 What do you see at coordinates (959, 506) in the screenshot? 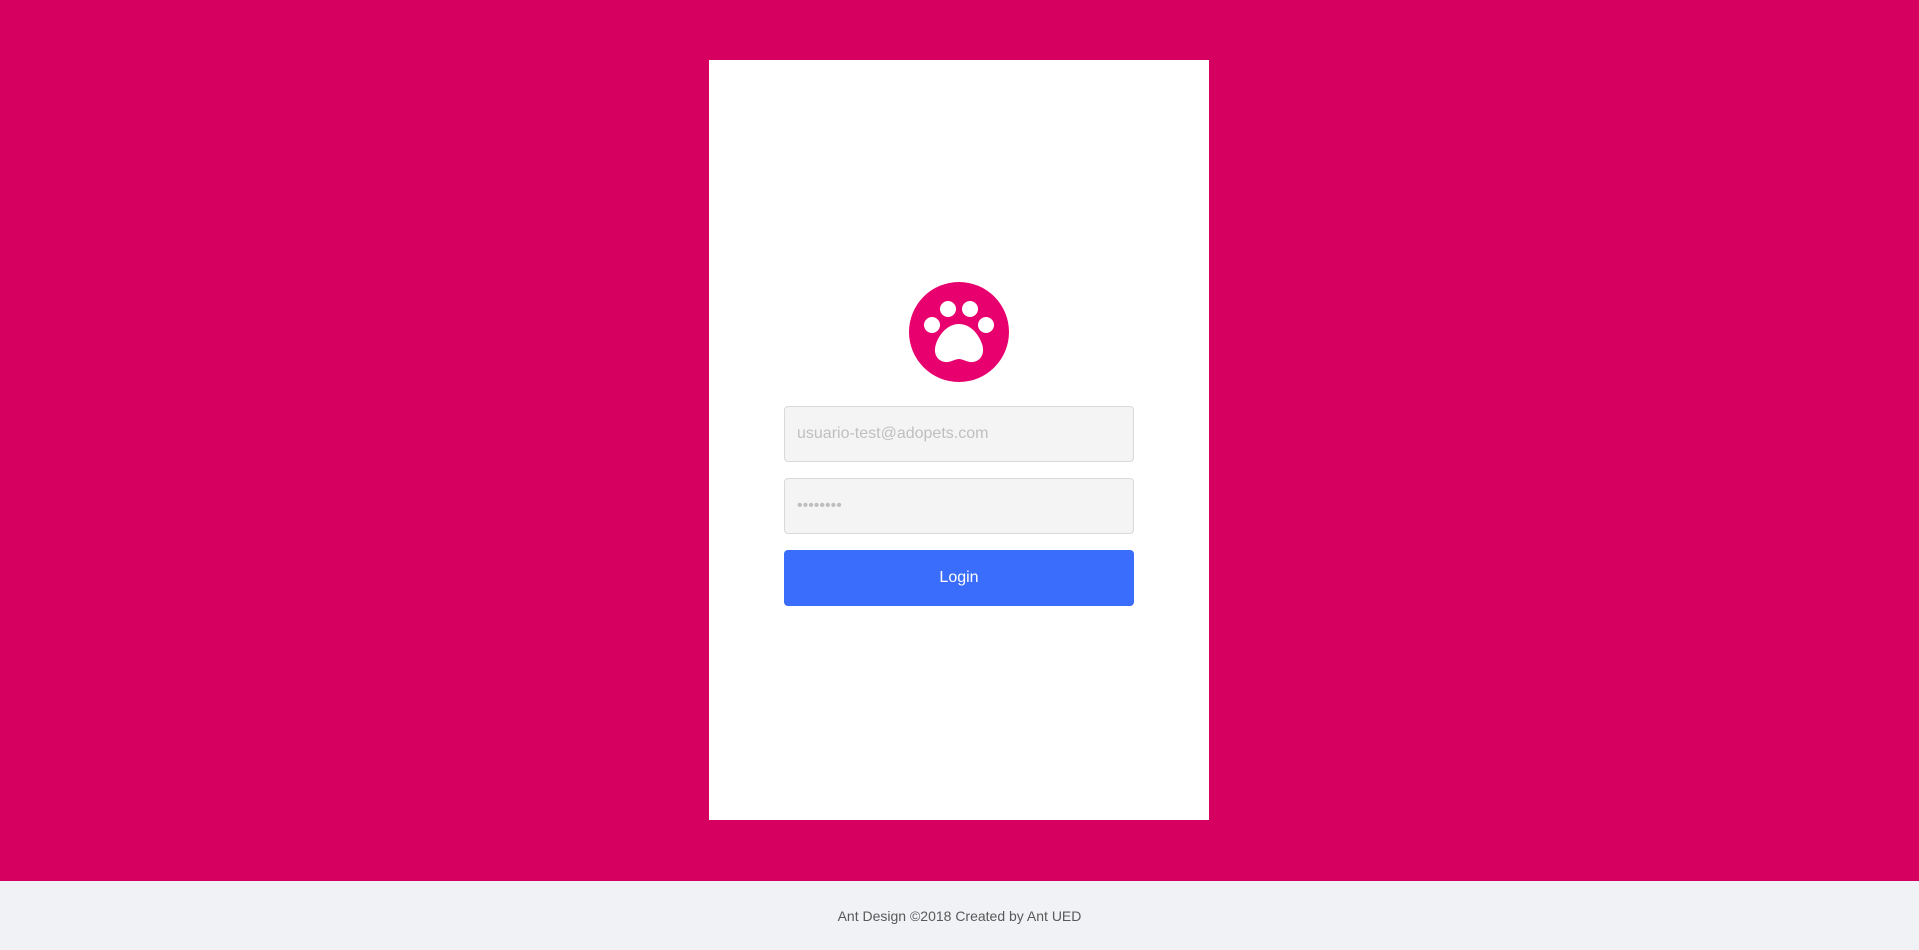
I see `password-field` at bounding box center [959, 506].